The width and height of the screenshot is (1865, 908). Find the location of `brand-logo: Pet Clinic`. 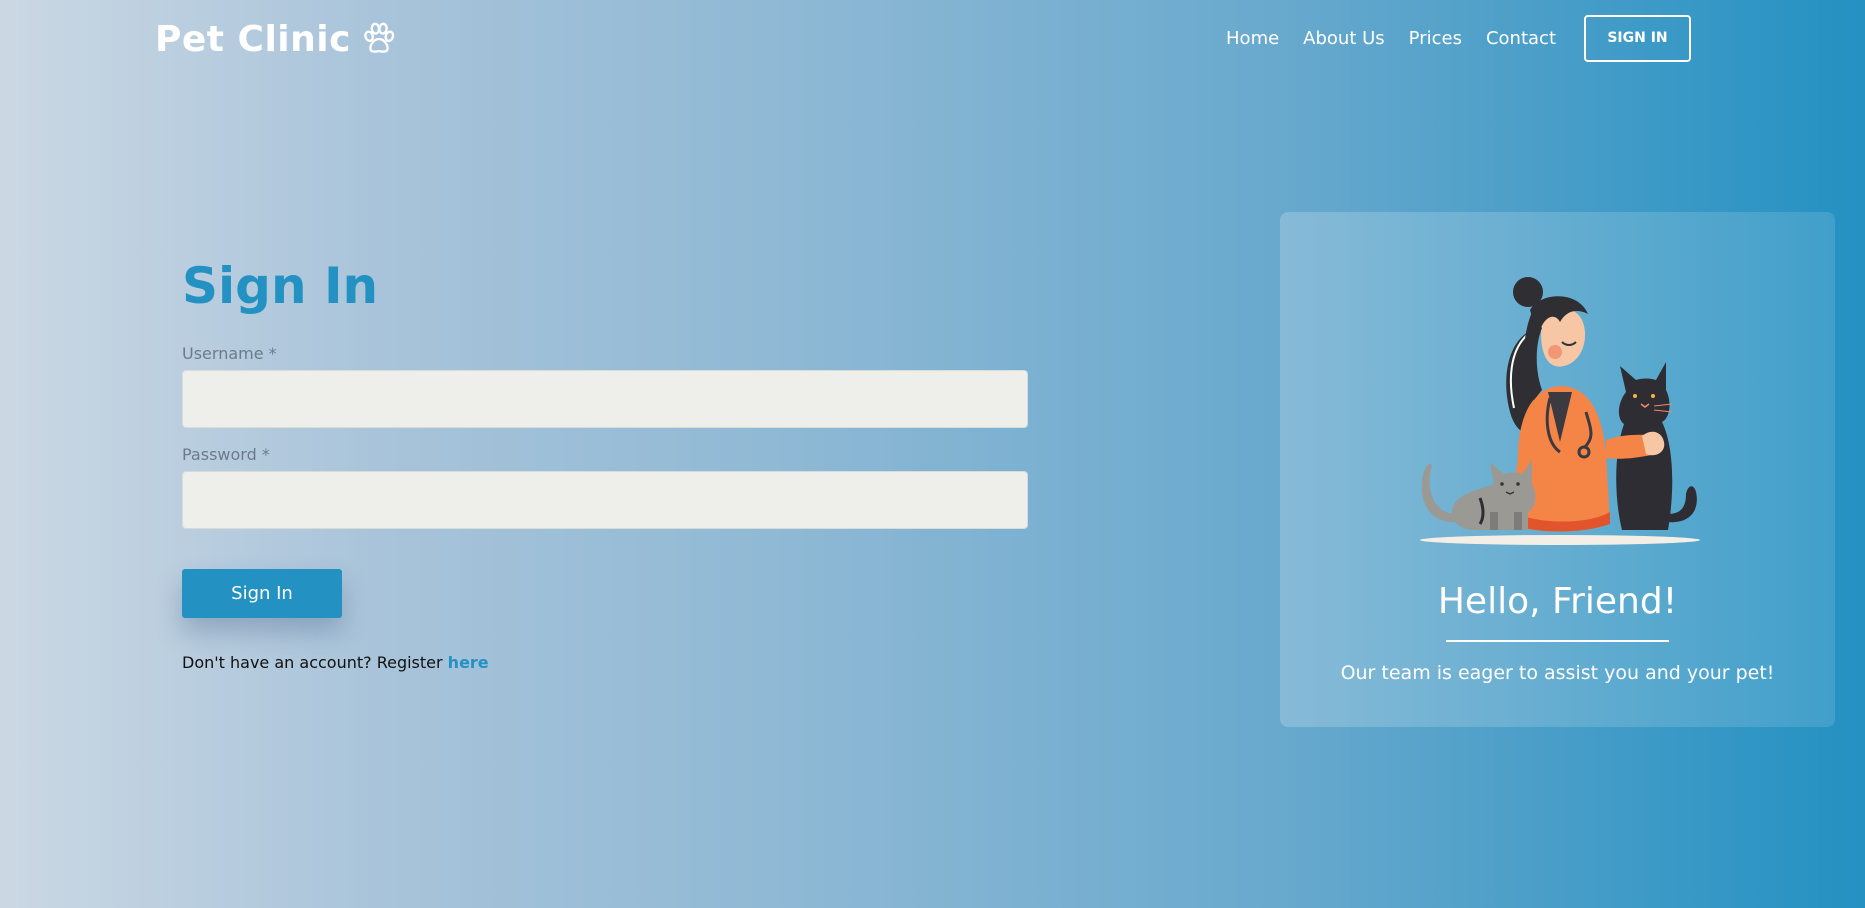

brand-logo: Pet Clinic is located at coordinates (276, 39).